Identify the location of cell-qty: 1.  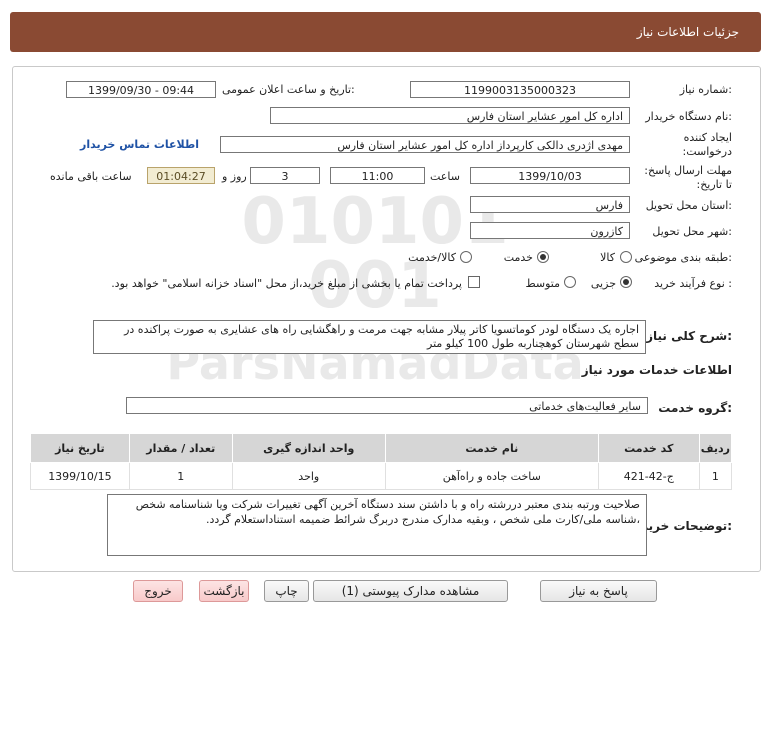
(180, 476).